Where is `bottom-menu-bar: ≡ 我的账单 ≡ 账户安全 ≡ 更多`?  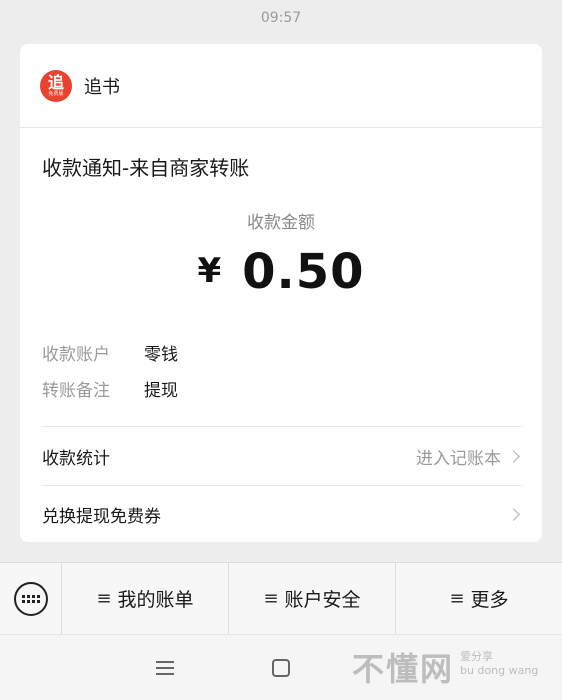
bottom-menu-bar: ≡ 我的账单 ≡ 账户安全 ≡ 更多 is located at coordinates (281, 598).